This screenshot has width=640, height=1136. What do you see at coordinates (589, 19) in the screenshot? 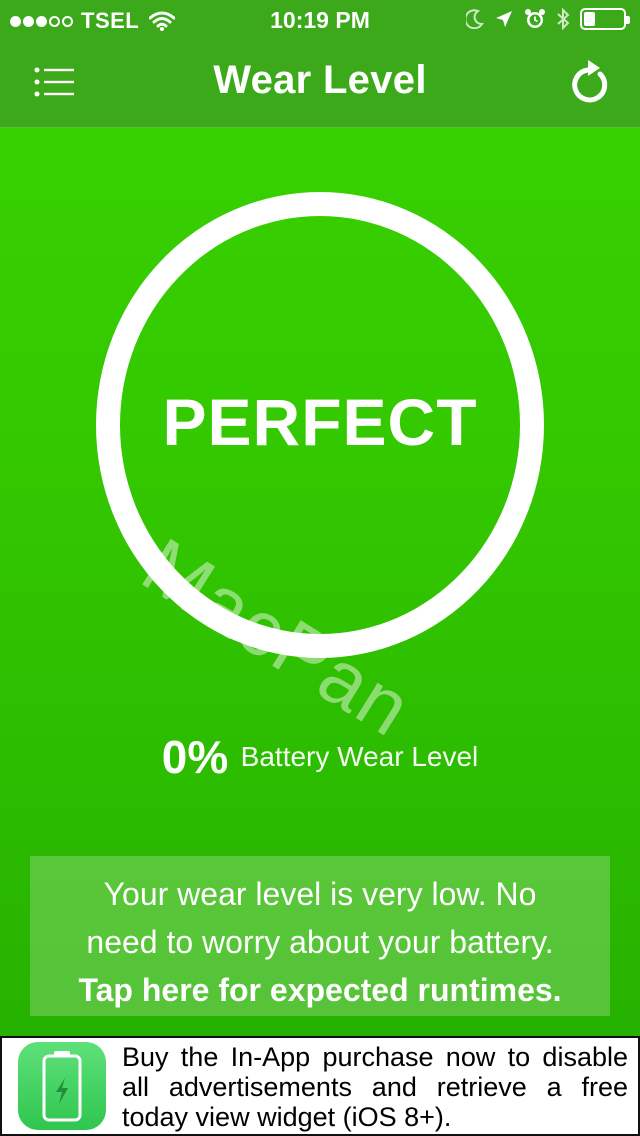
I see `battery-level-fill` at bounding box center [589, 19].